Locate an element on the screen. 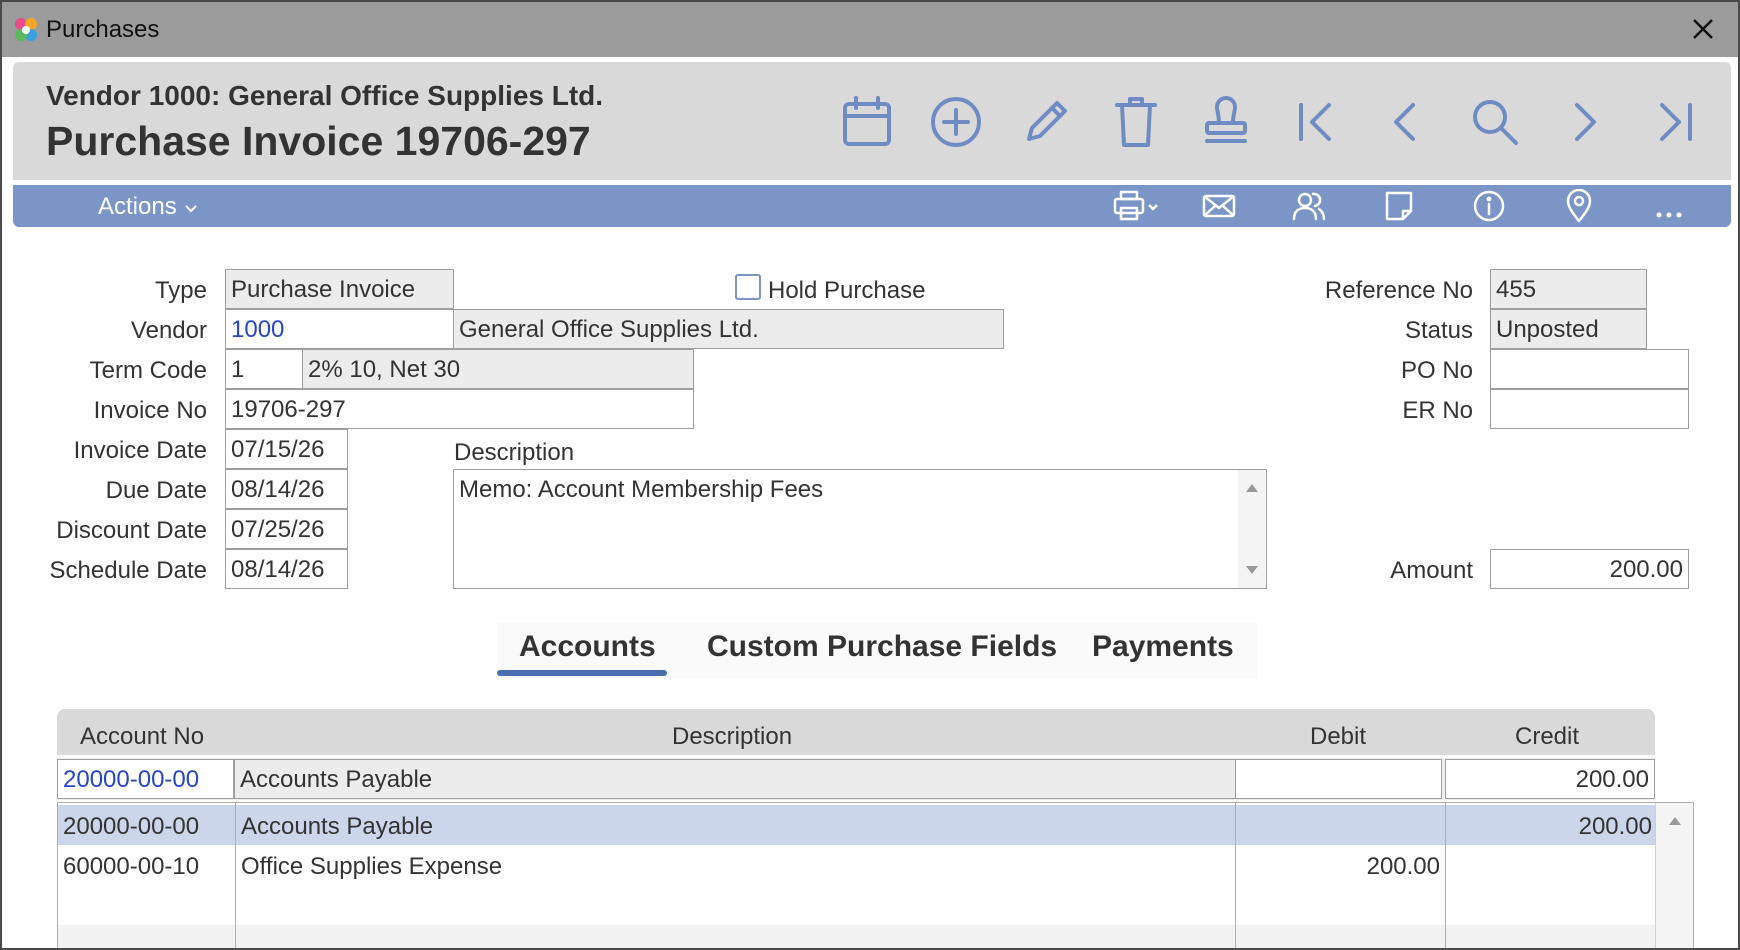 This screenshot has width=1740, height=950. column-debit: Debit is located at coordinates (1338, 737).